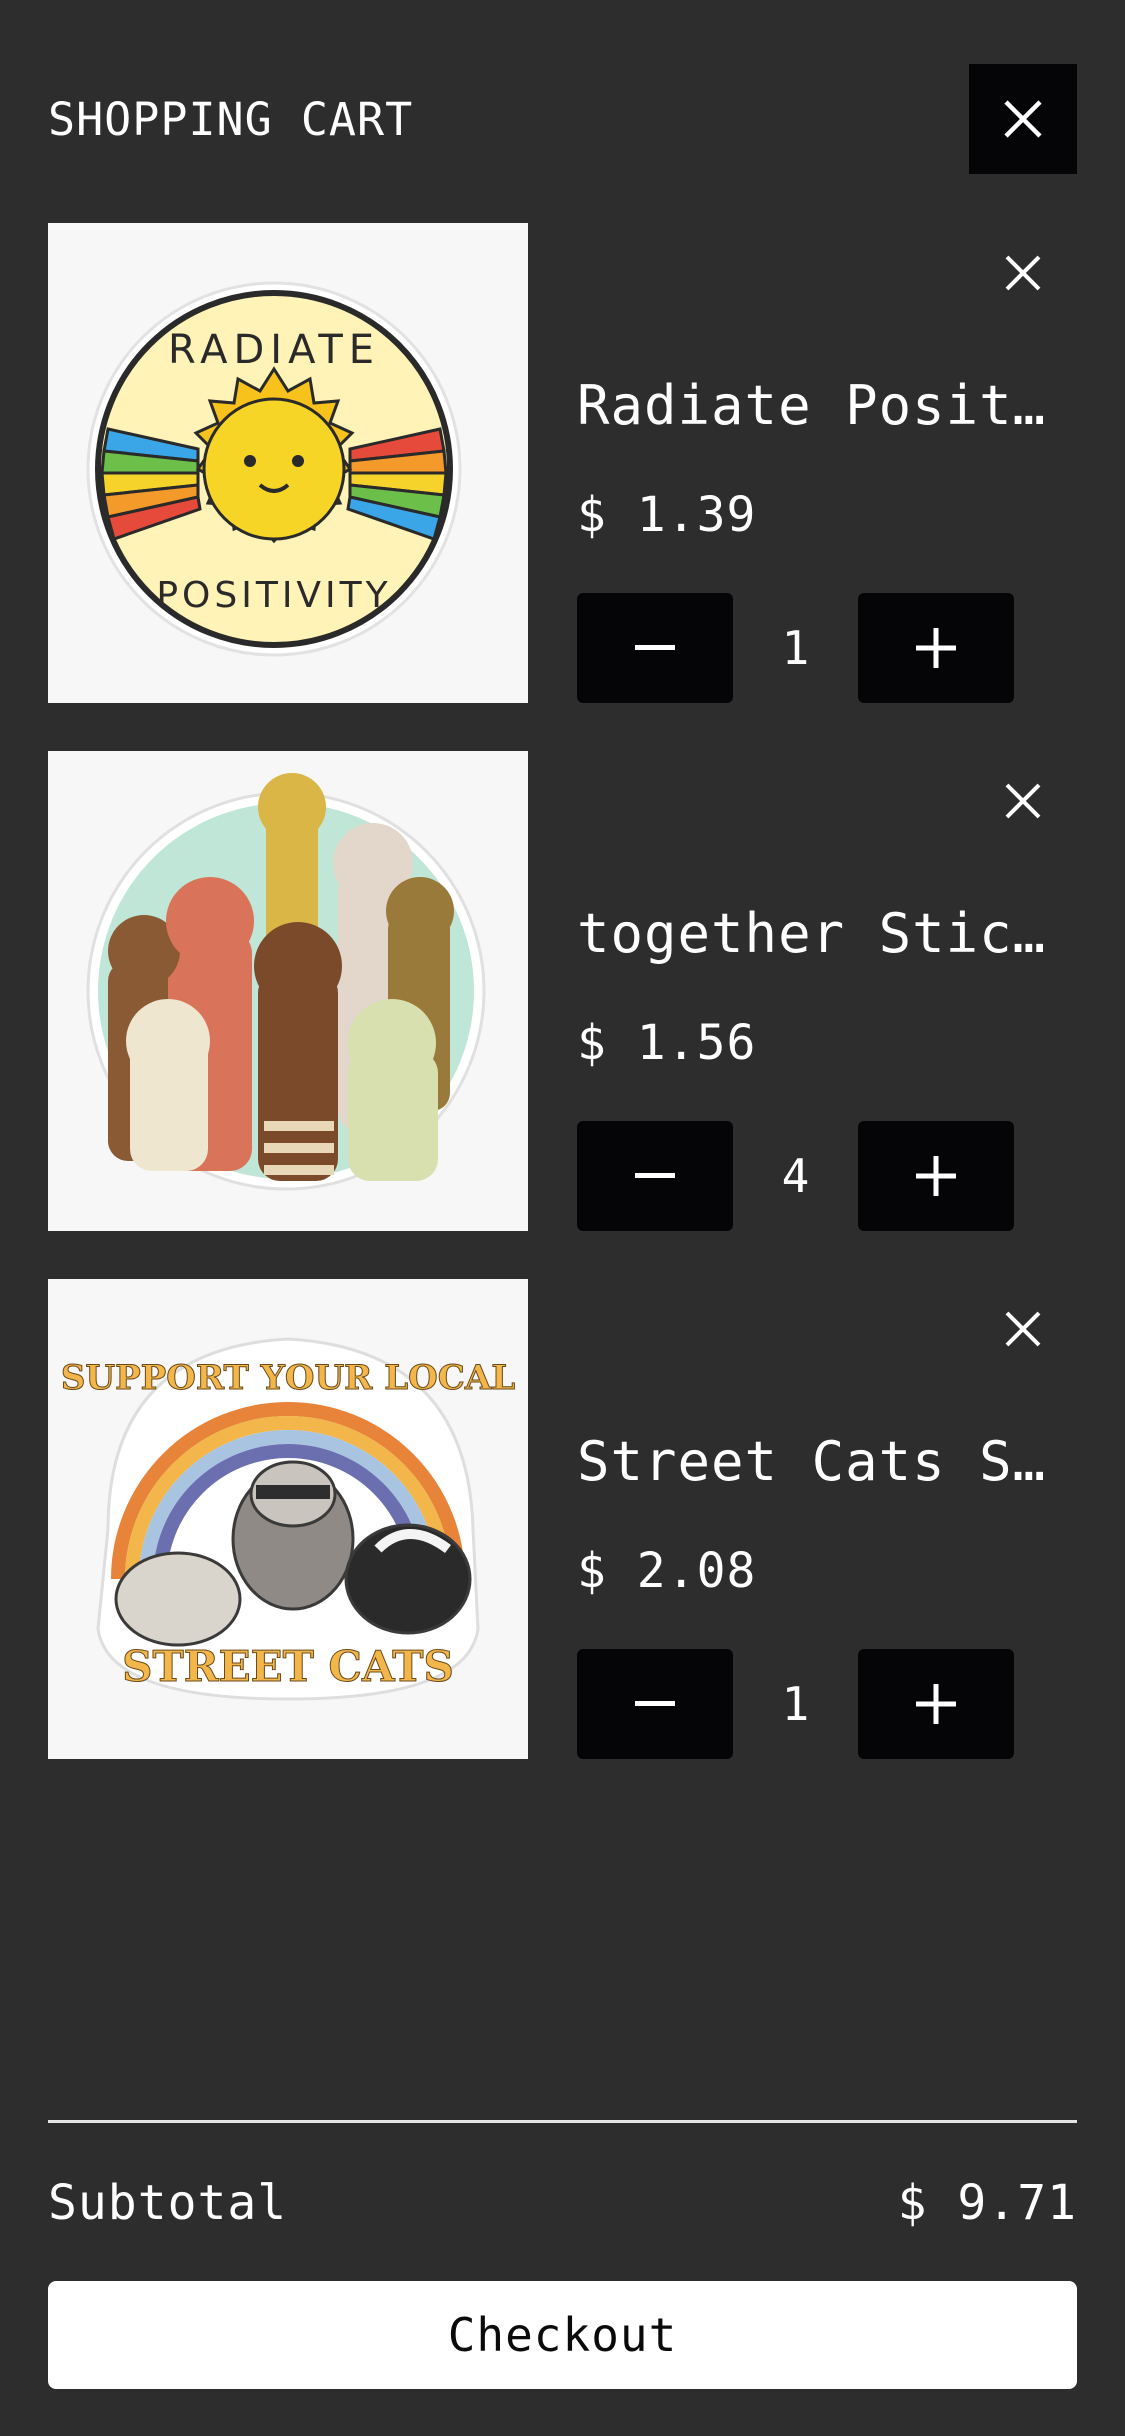 Image resolution: width=1125 pixels, height=2436 pixels. Describe the element at coordinates (288, 463) in the screenshot. I see `product-image-radiate-positivity: RADIATE POSITIVITY` at that location.